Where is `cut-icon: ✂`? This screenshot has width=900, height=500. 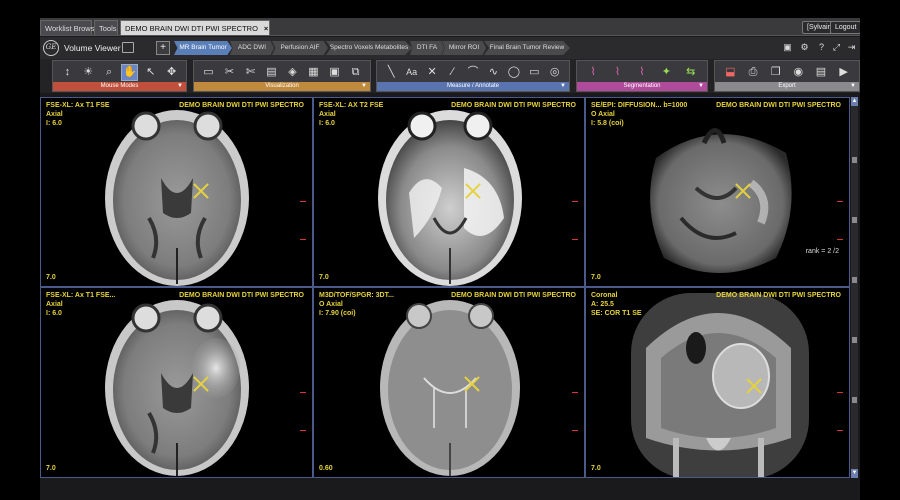
cut-icon: ✂ is located at coordinates (229, 72).